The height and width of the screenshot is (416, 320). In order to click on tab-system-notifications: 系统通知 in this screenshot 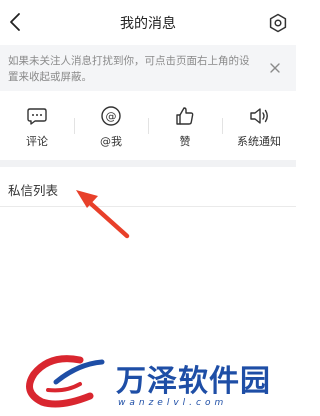, I will do `click(259, 126)`.